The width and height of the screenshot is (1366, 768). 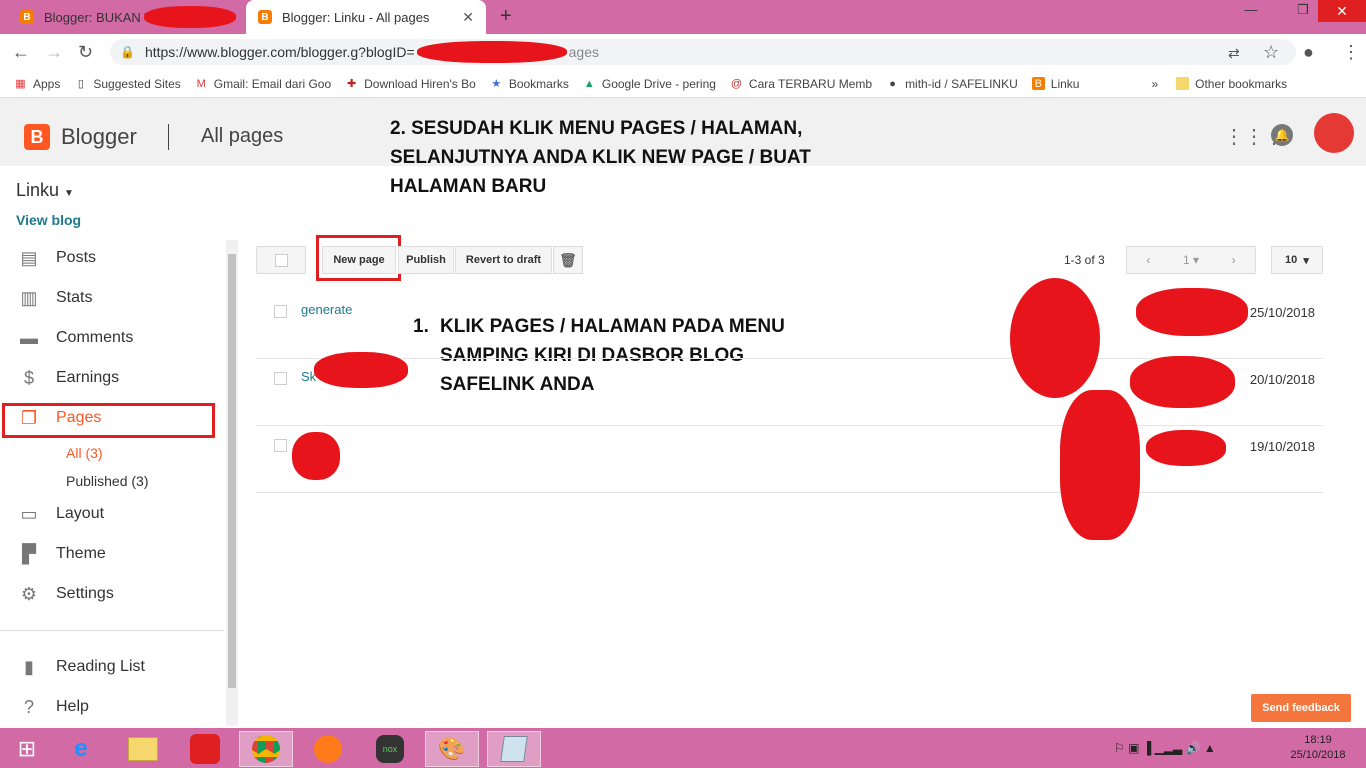 I want to click on taskbar-explorer, so click(x=143, y=749).